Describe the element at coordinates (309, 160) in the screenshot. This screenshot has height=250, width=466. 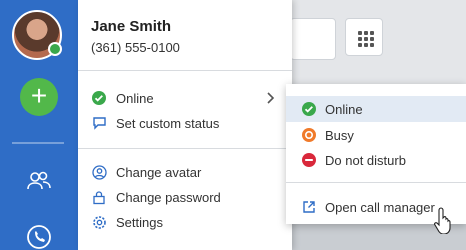
I see `do-not-disturb-icon` at that location.